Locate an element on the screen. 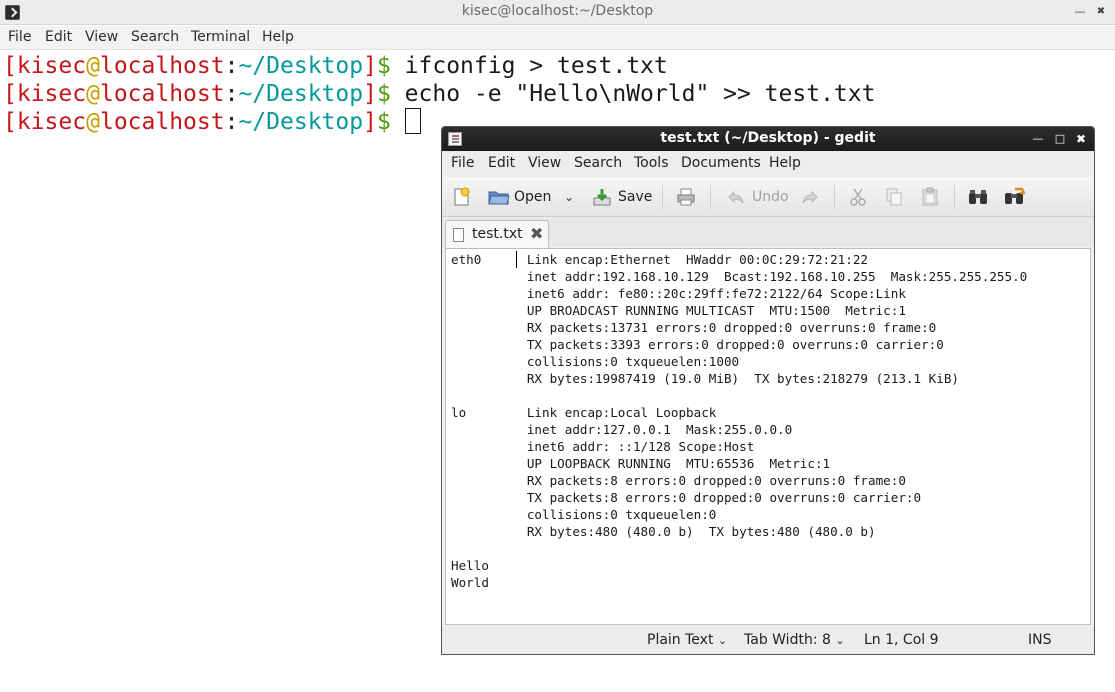 The width and height of the screenshot is (1115, 692). language-label: Plain Text is located at coordinates (680, 640).